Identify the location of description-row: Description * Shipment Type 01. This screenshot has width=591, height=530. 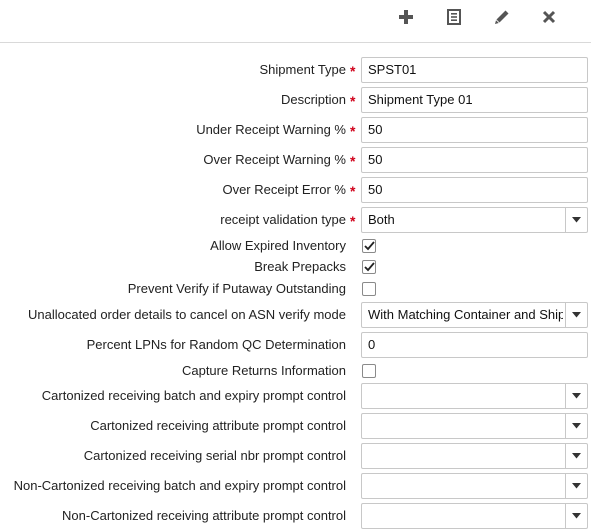
(295, 100).